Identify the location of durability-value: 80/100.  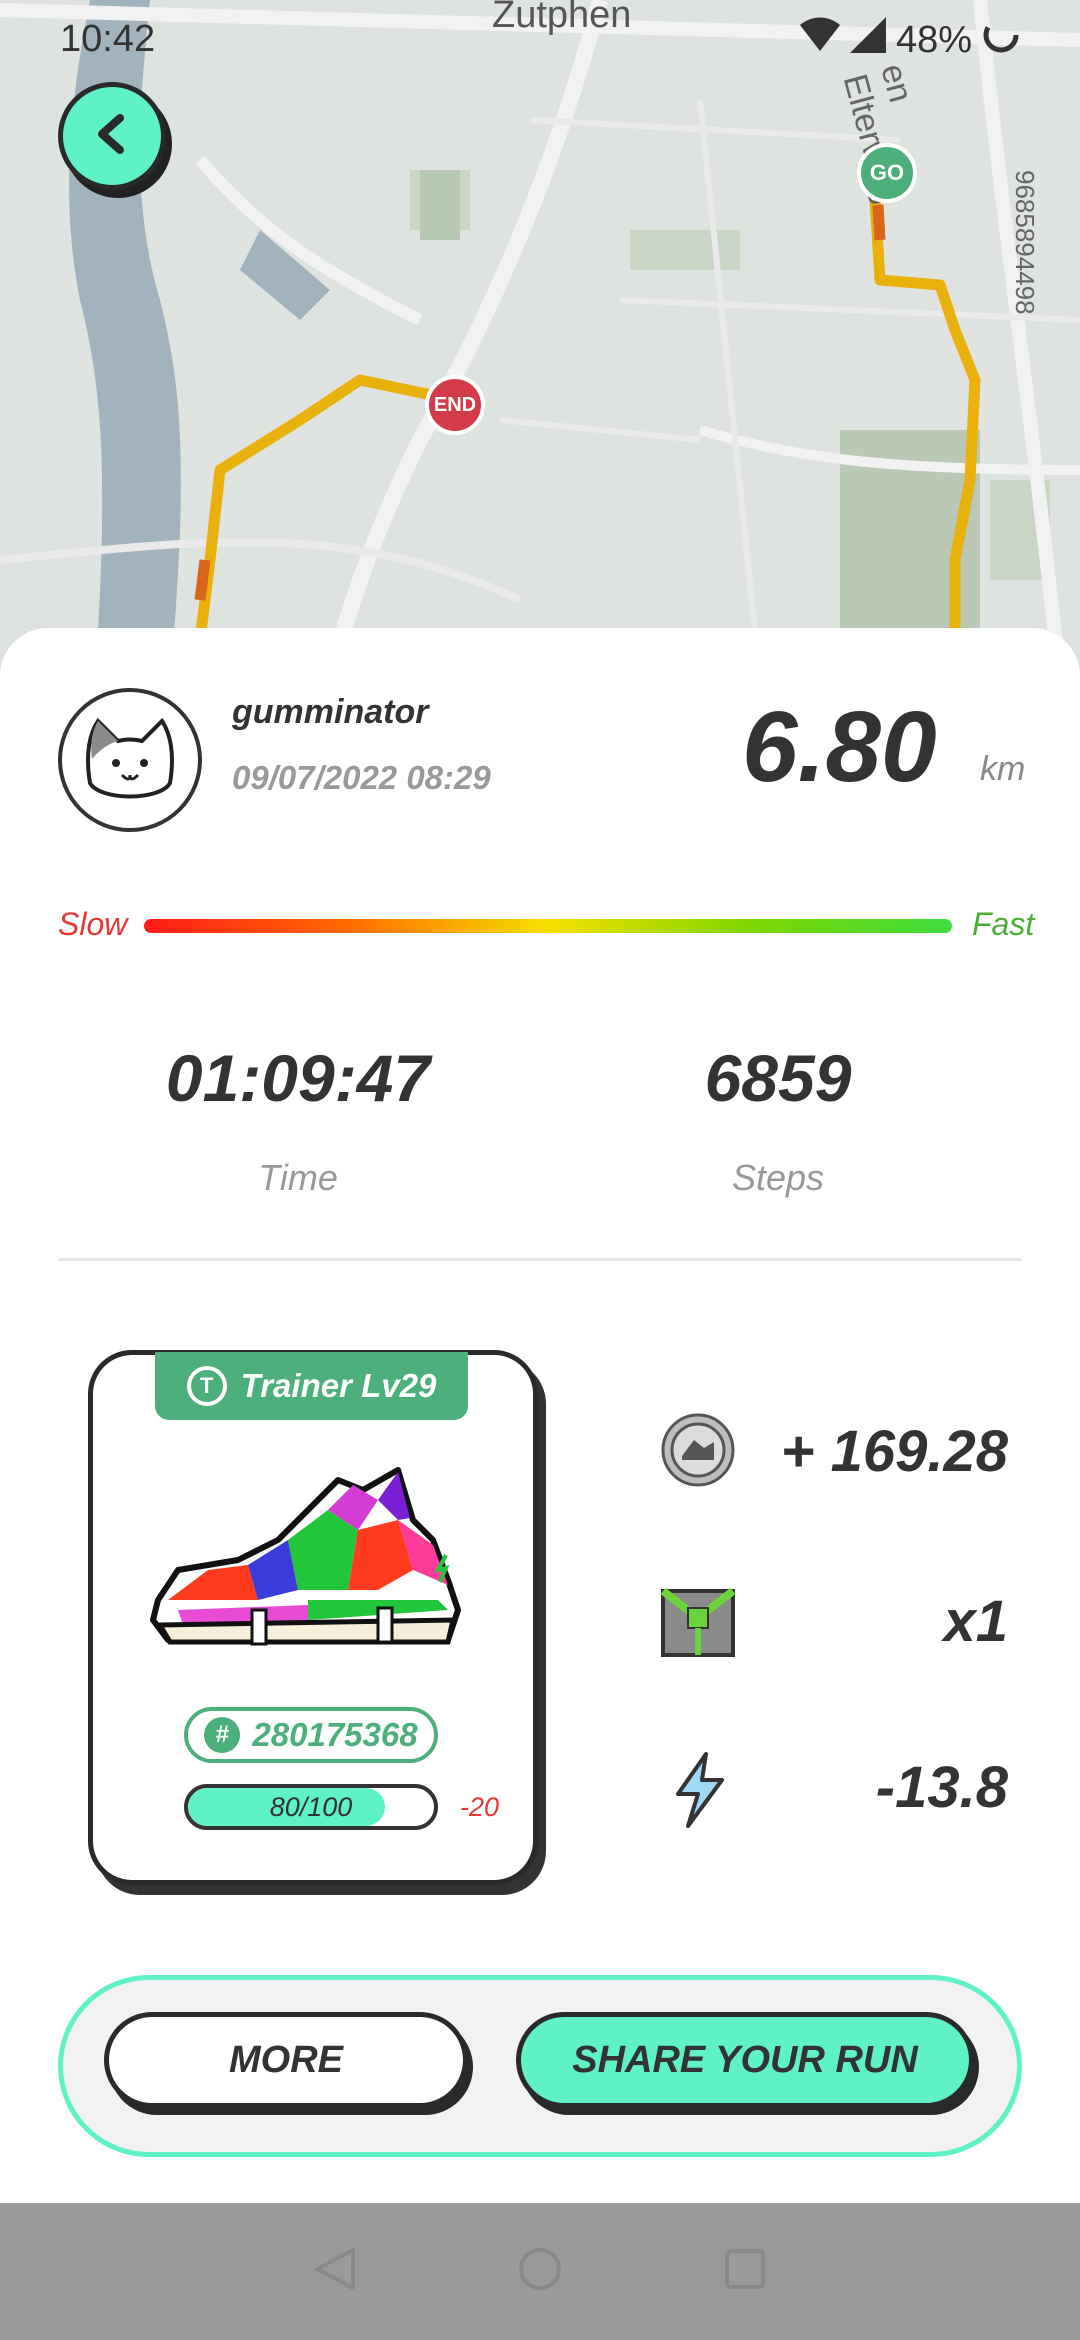
(311, 1806).